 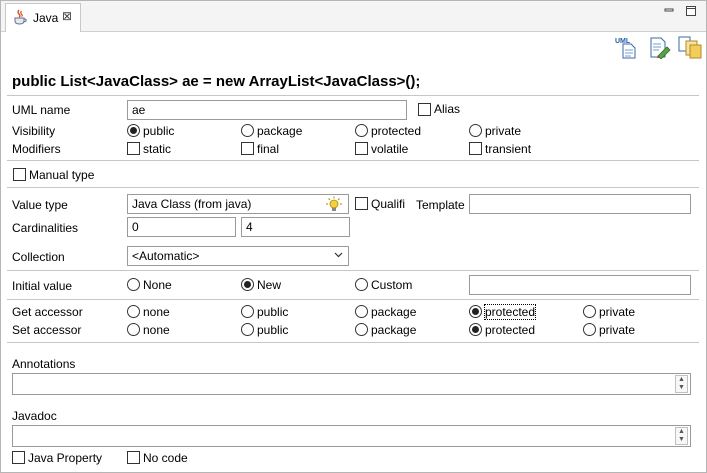 I want to click on qualified-label: Qualifi, so click(x=388, y=204).